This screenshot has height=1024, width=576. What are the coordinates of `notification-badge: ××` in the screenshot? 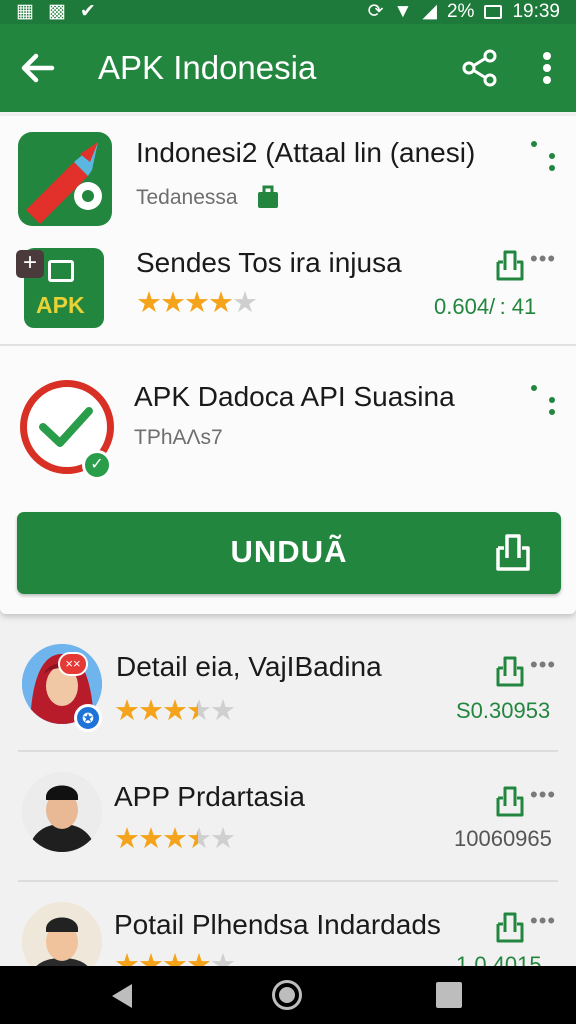 It's located at (73, 664).